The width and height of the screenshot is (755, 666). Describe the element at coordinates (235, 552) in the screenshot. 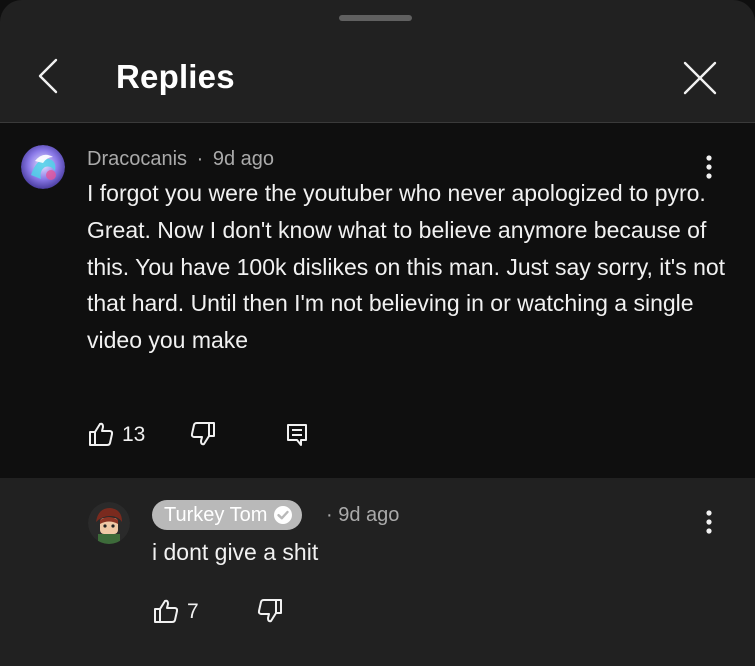

I see `reply-text: i dont give a shit` at that location.